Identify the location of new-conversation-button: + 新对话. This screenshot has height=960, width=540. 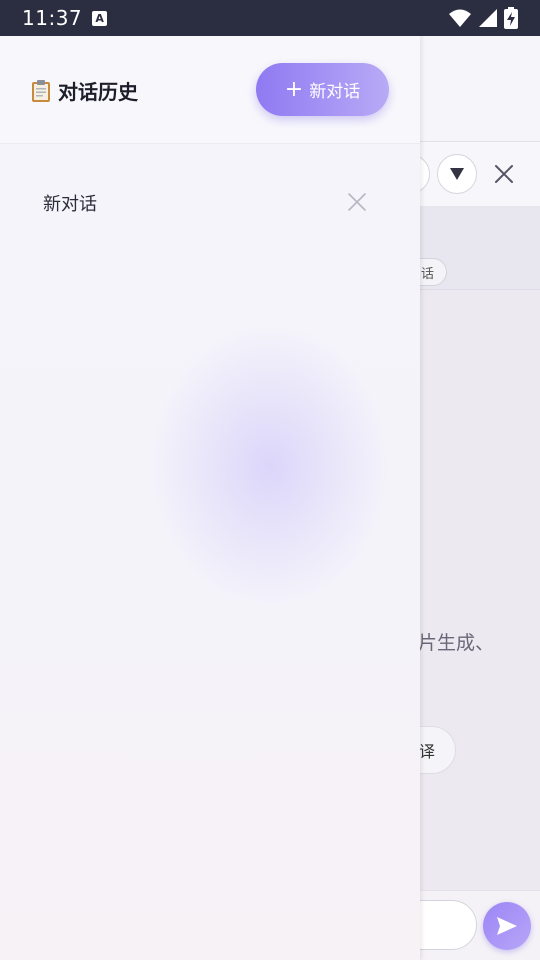
(322, 89).